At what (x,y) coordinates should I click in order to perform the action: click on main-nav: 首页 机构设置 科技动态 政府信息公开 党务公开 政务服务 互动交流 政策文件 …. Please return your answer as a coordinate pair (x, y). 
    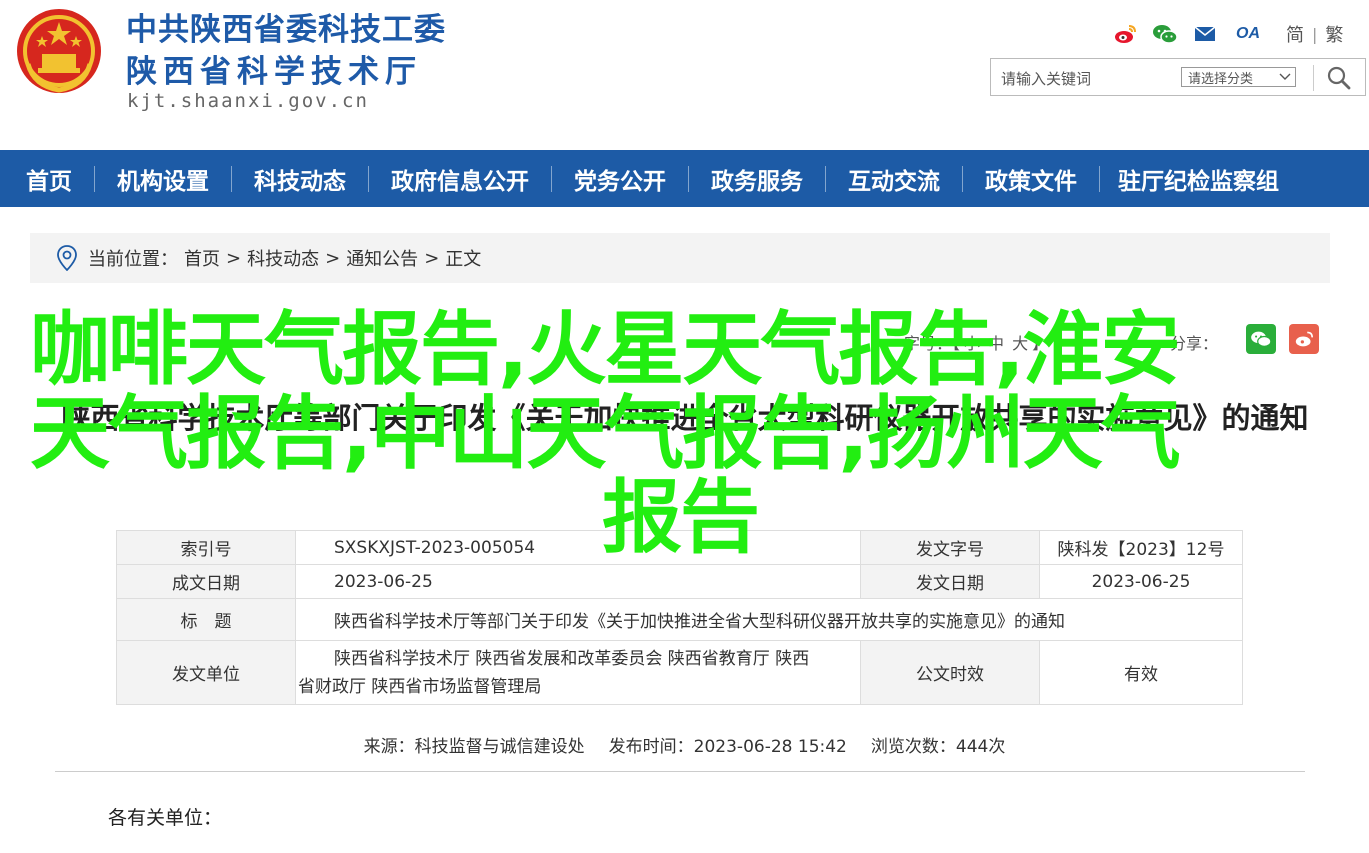
    Looking at the image, I should click on (684, 178).